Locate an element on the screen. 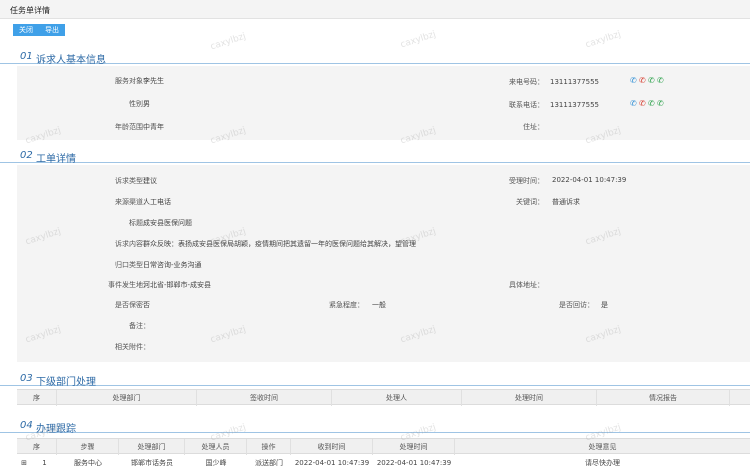 The image size is (750, 467). contact-phone-actions: ✆ ✆ ✆ ✆ is located at coordinates (647, 104).